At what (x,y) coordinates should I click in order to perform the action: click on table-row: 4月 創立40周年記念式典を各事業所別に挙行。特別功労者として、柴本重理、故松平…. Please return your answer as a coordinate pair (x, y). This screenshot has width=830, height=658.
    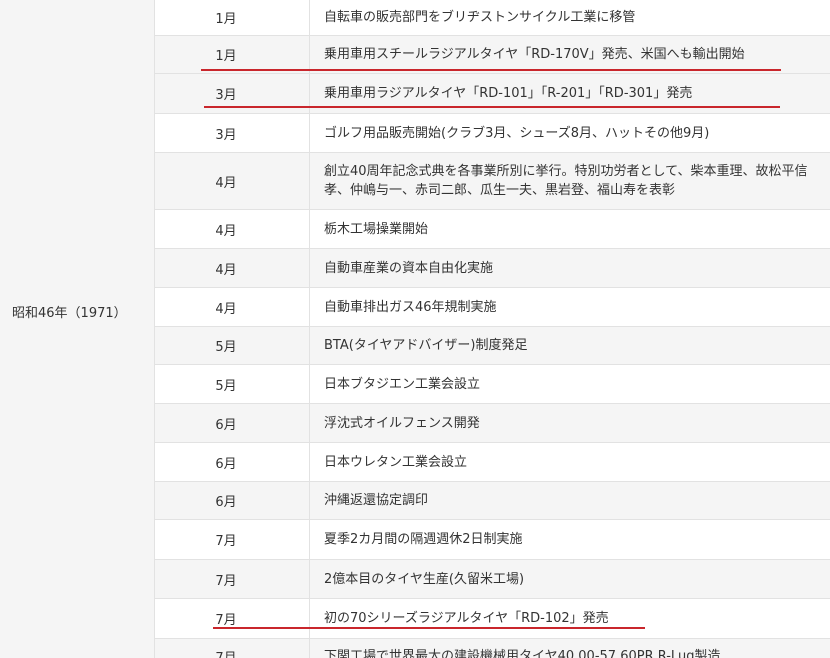
    Looking at the image, I should click on (492, 181).